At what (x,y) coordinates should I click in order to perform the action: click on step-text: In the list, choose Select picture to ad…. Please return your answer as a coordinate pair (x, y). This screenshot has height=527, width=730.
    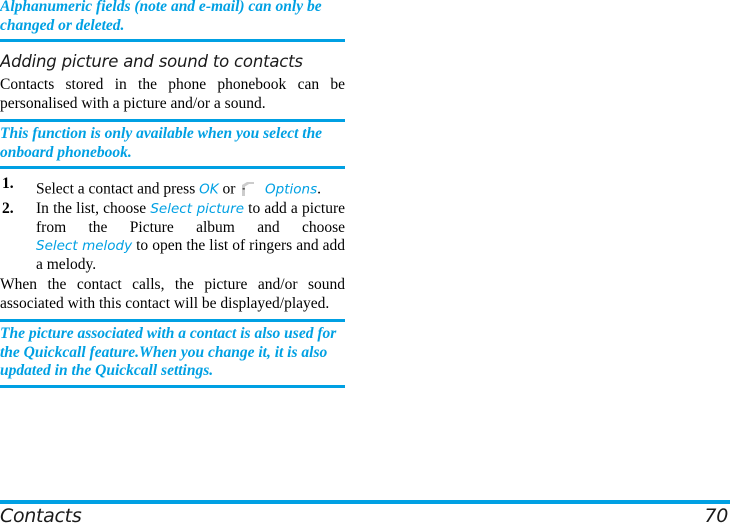
    Looking at the image, I should click on (190, 237).